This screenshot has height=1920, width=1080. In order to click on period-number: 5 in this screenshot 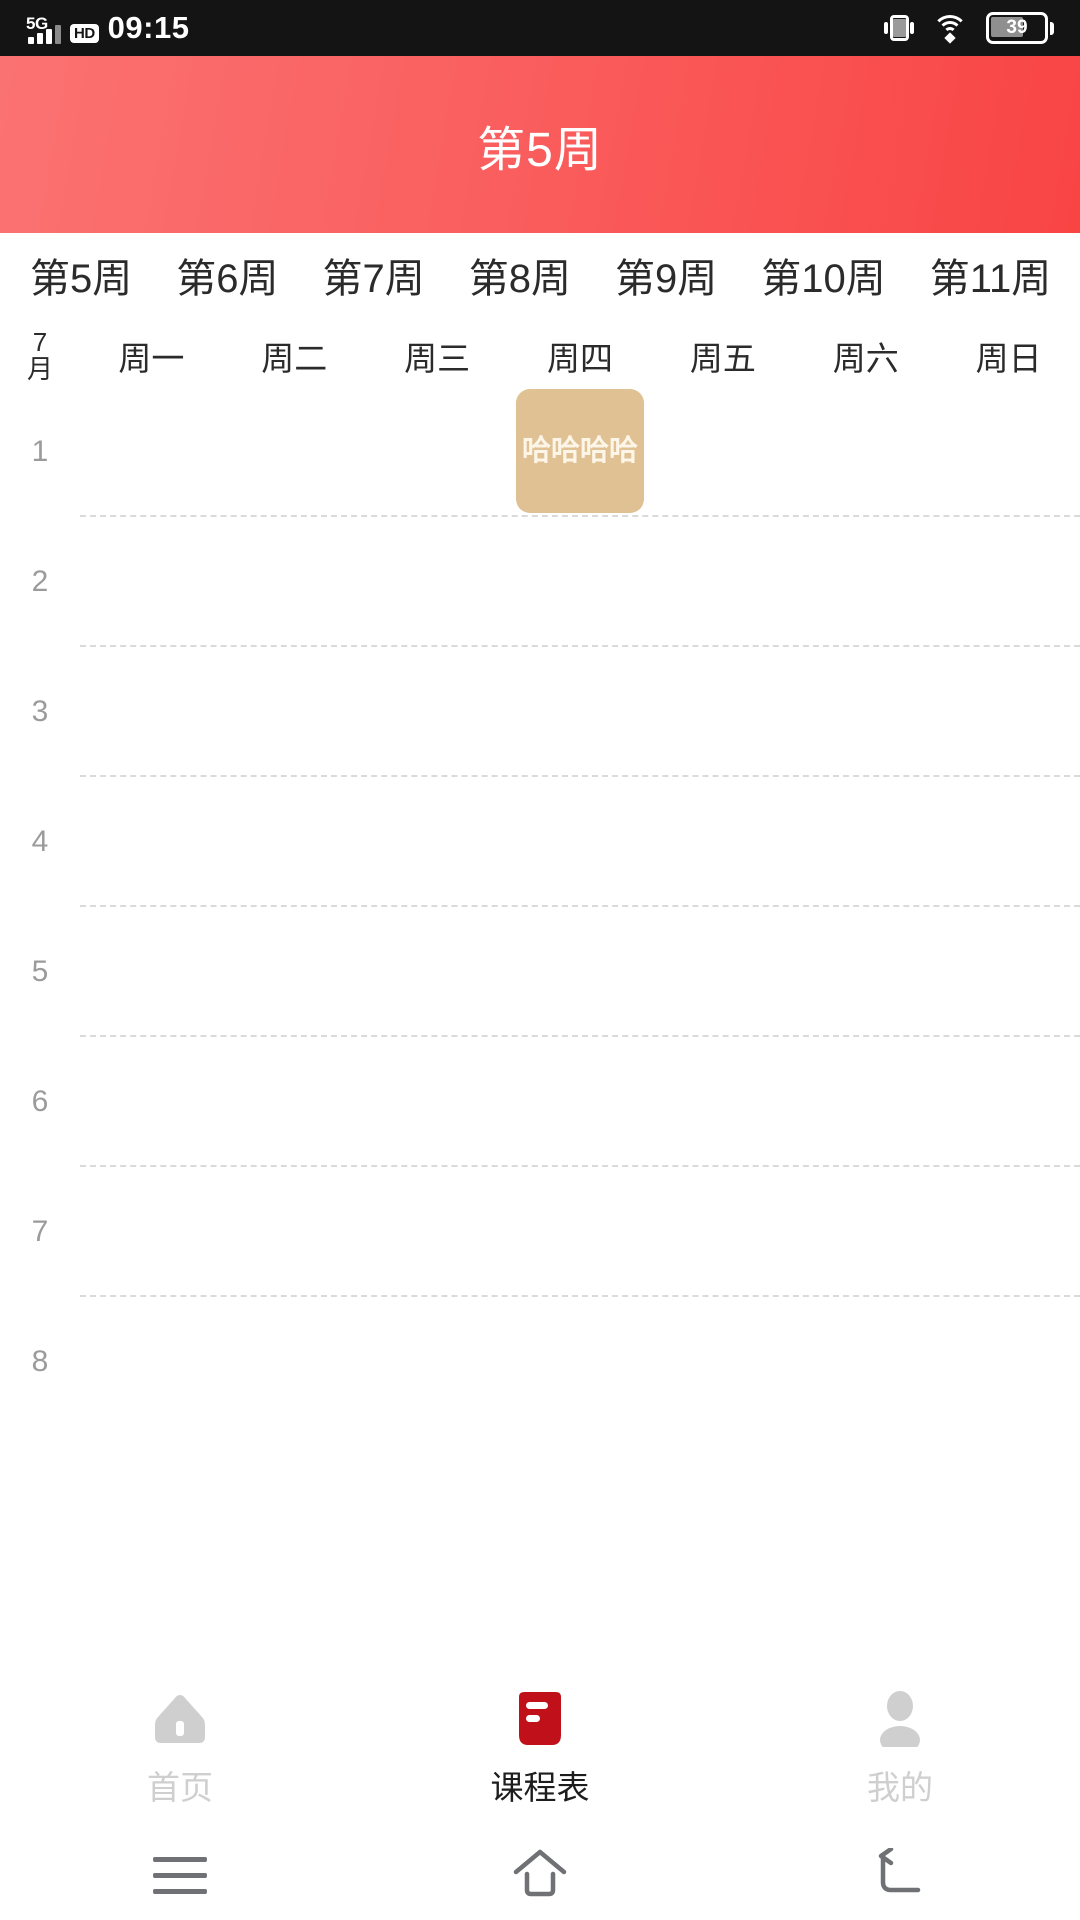, I will do `click(40, 971)`.